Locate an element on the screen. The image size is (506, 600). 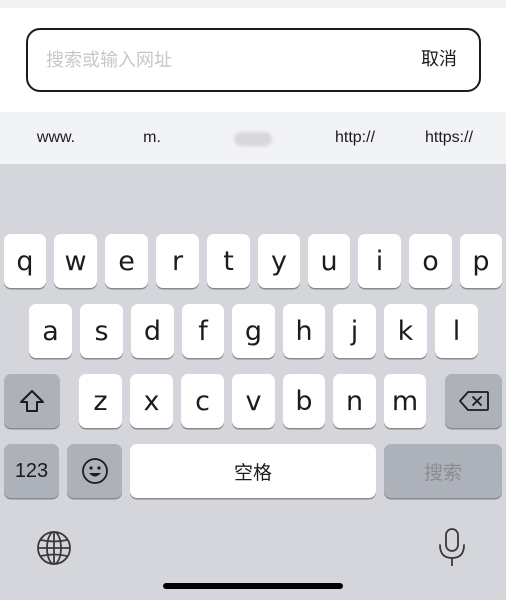
emoji-key is located at coordinates (94, 471).